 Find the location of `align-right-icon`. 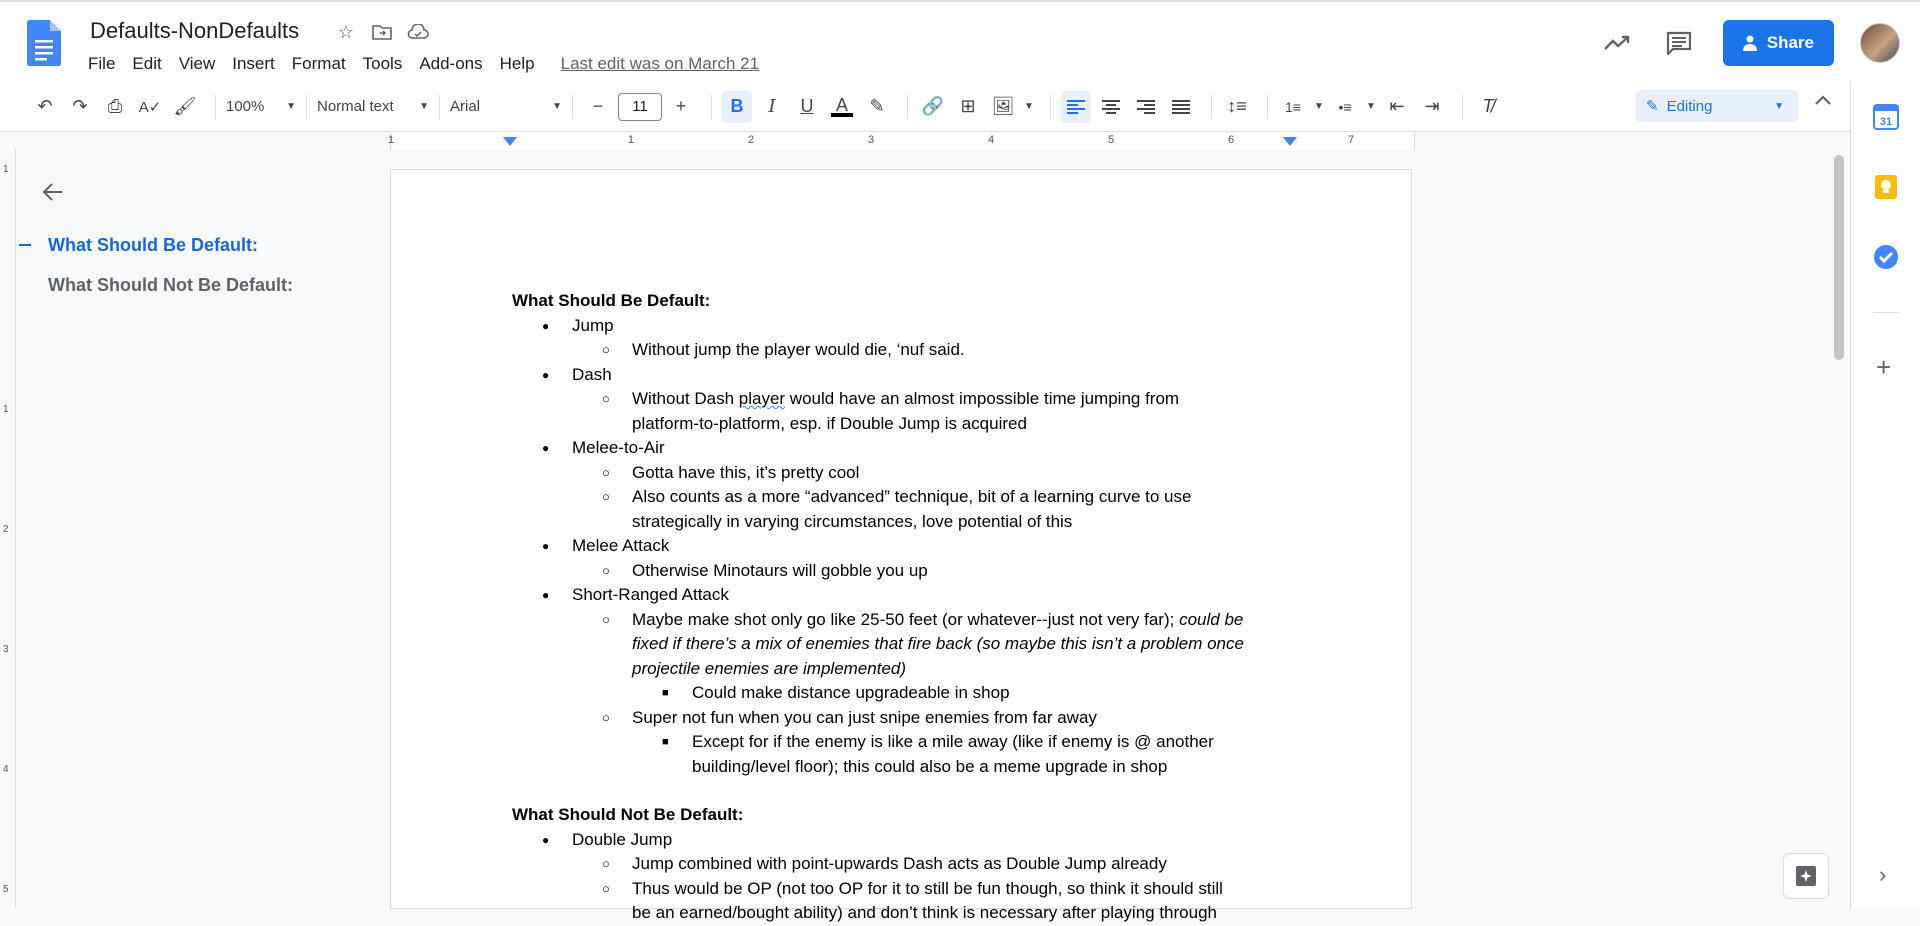

align-right-icon is located at coordinates (1146, 107).